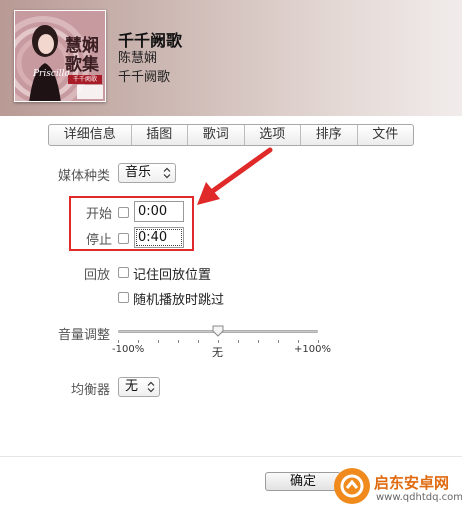 The height and width of the screenshot is (512, 462). I want to click on equalizer-select: 无, so click(139, 387).